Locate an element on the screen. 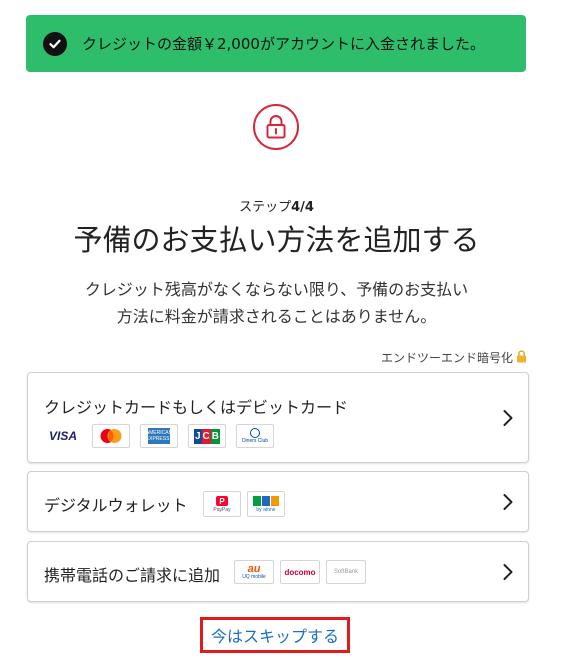 The width and height of the screenshot is (583, 670). description-line-1: クレジット残高がなくならない限り、予備のお支払い is located at coordinates (276, 289).